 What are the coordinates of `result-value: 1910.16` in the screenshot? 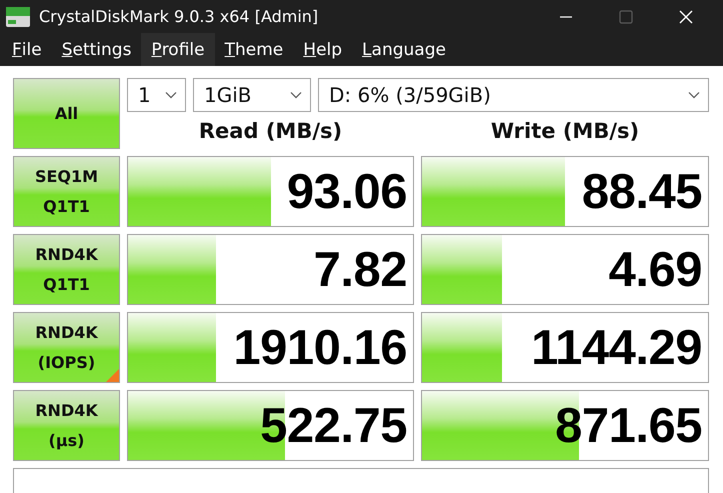 It's located at (320, 348).